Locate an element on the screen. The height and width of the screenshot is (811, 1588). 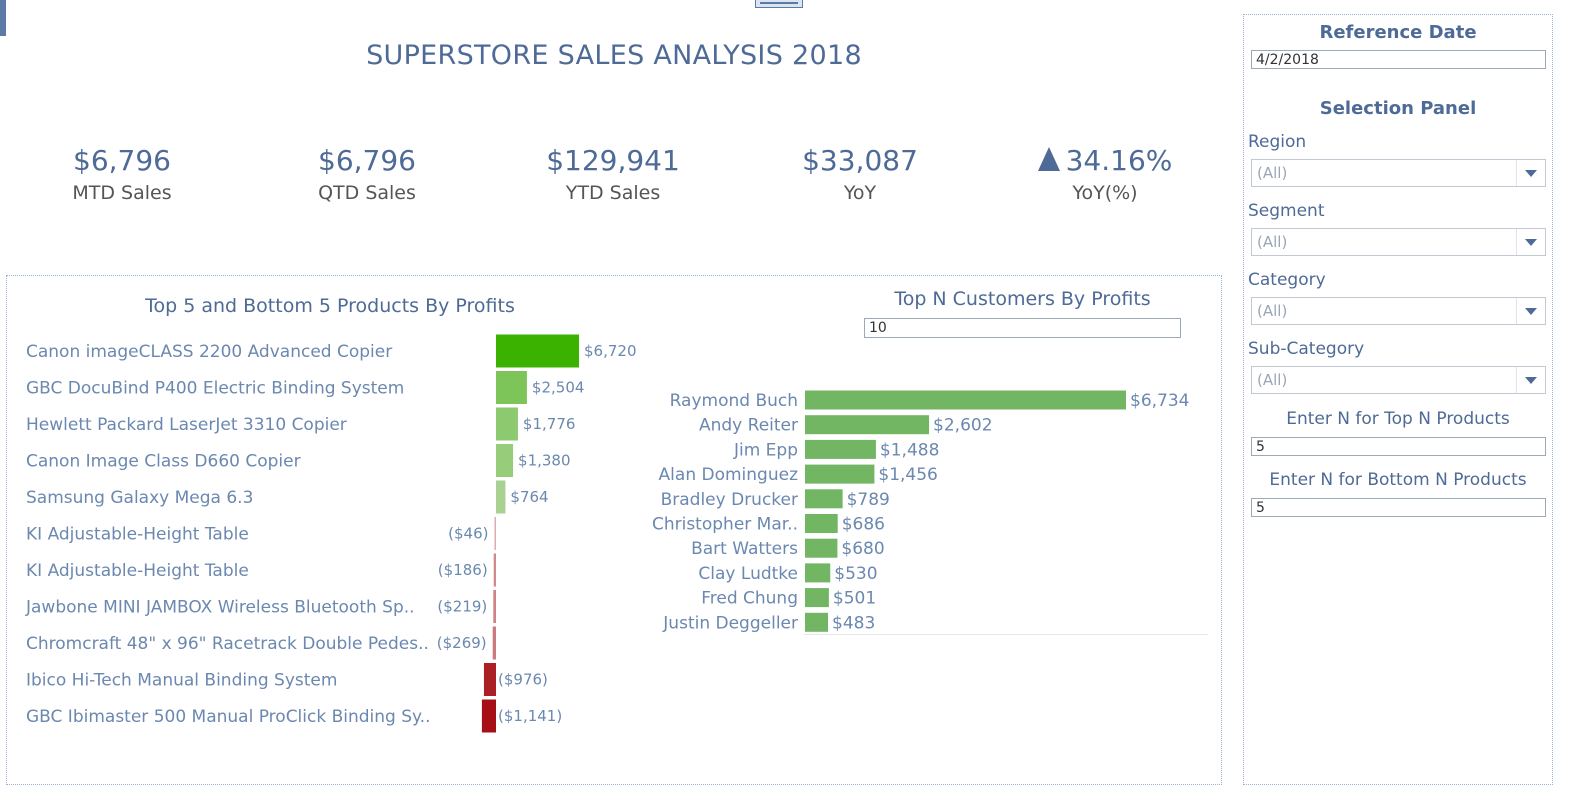
sub-category-dropdown: (All) is located at coordinates (1398, 380).